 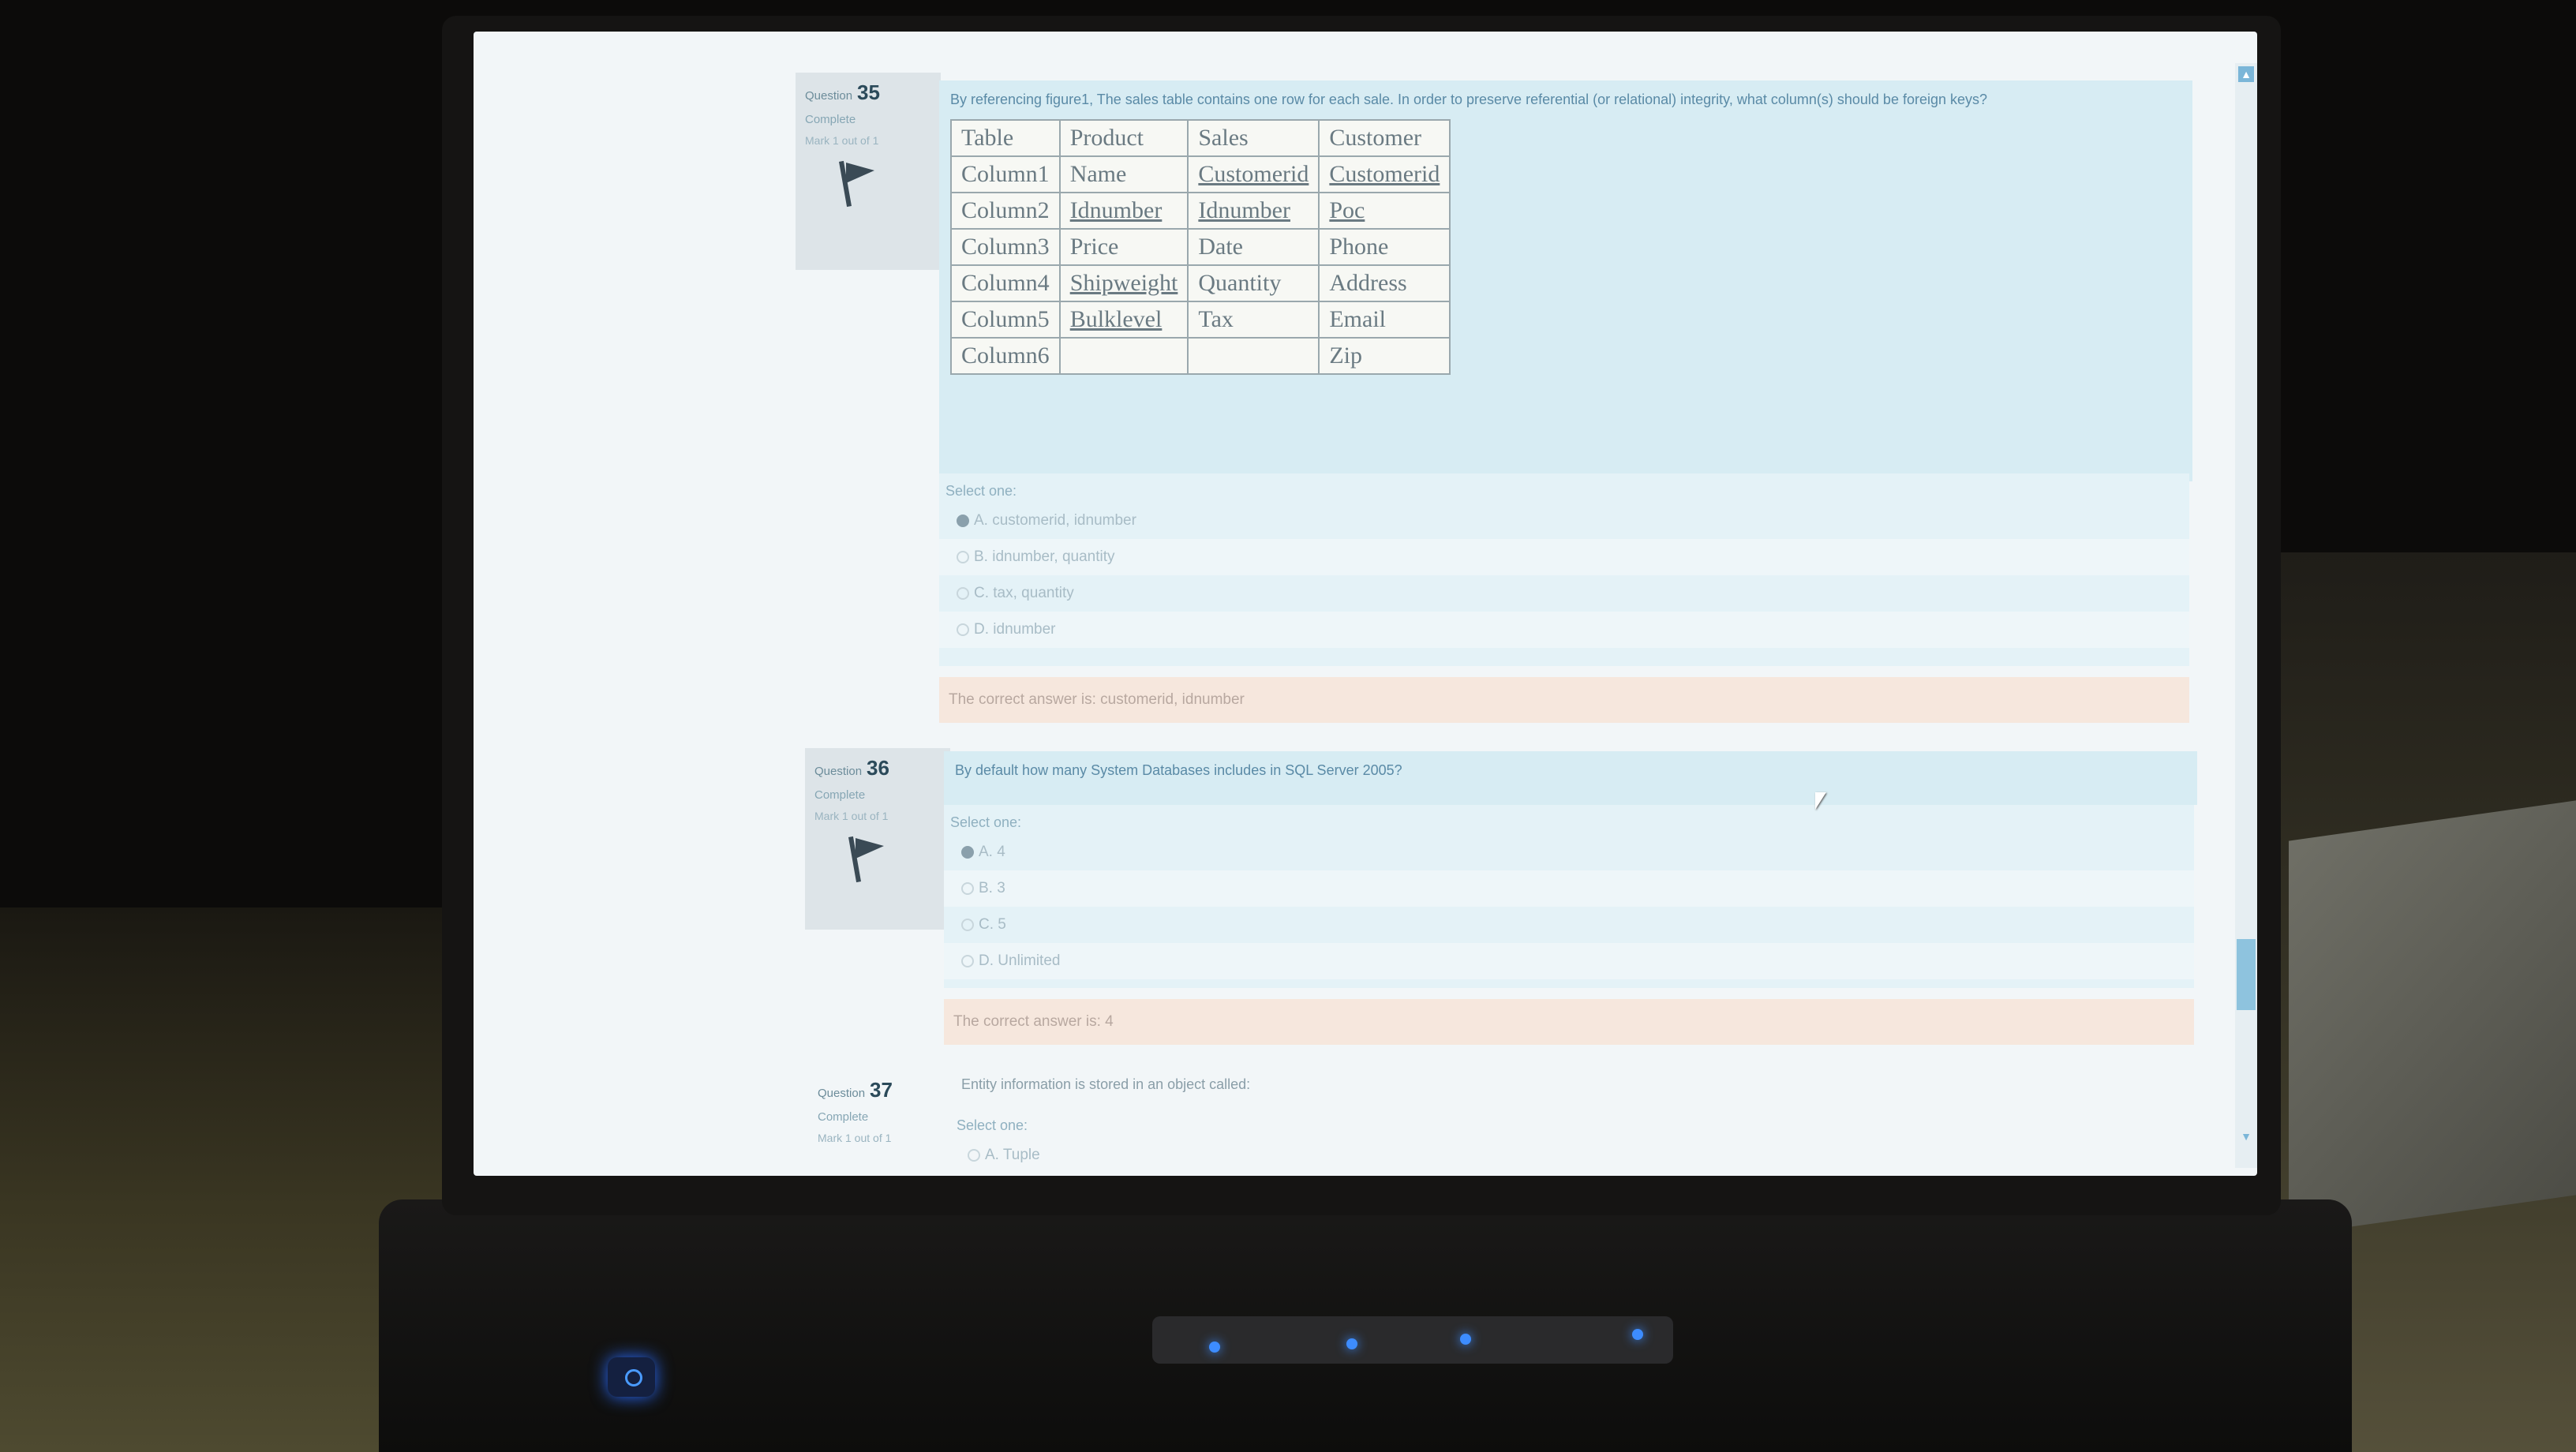 What do you see at coordinates (2246, 1136) in the screenshot?
I see `scroll-down-icon: ▼` at bounding box center [2246, 1136].